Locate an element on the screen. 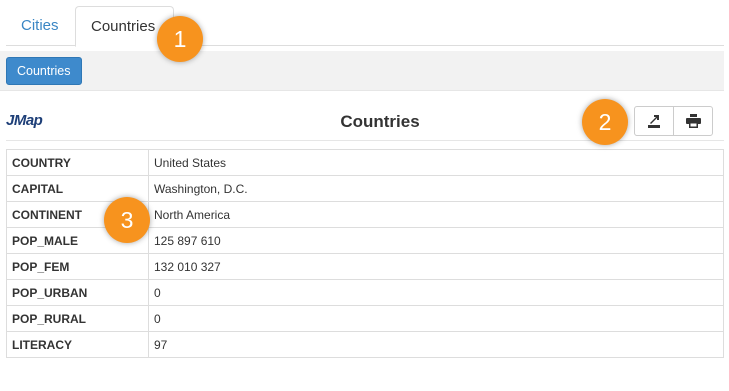 The height and width of the screenshot is (391, 729). callout-badge-1: 1 is located at coordinates (180, 39).